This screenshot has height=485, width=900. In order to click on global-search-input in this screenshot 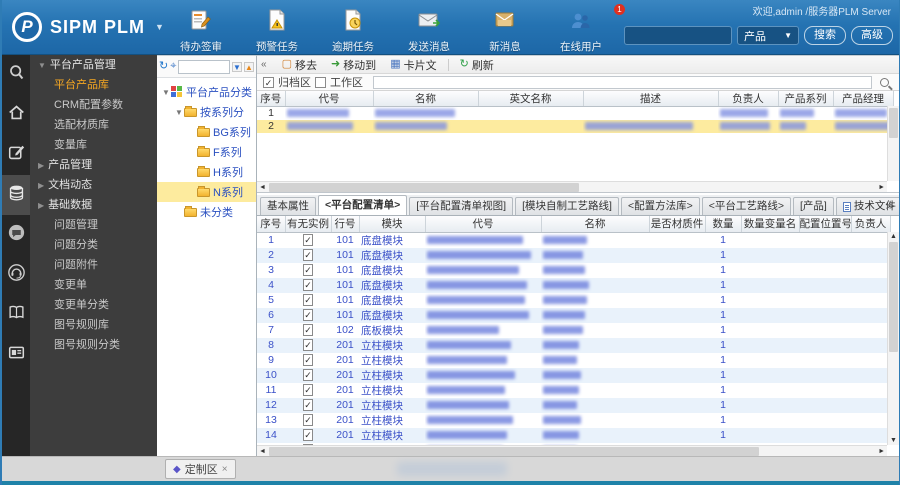, I will do `click(678, 35)`.